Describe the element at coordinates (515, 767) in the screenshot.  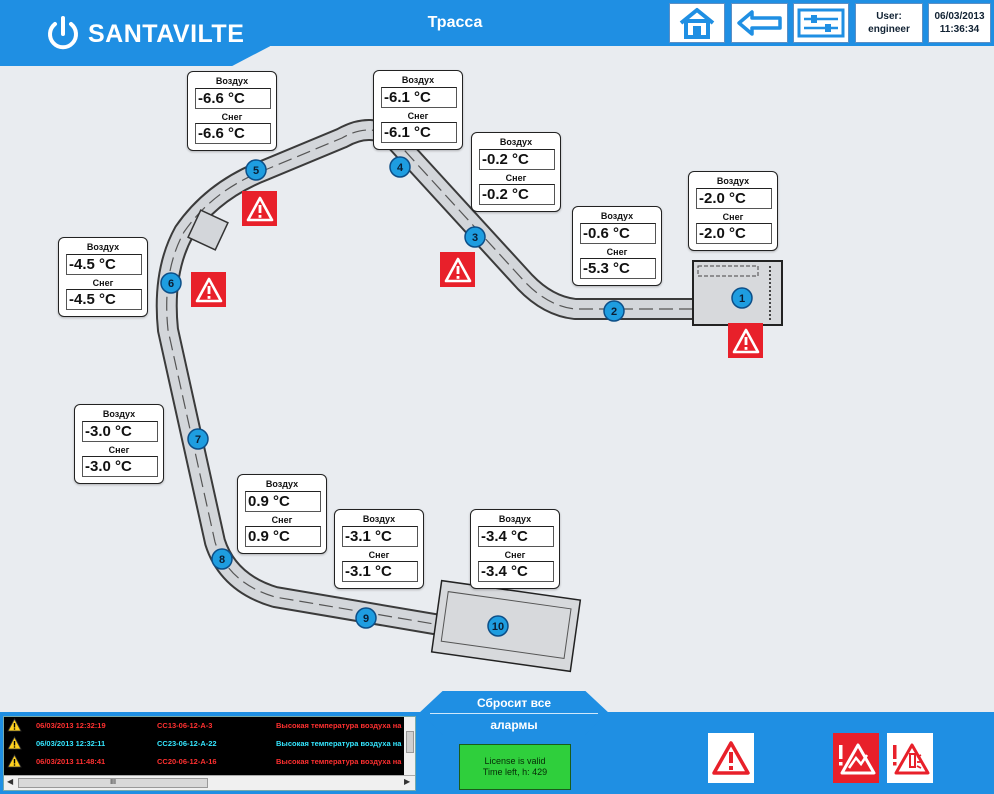
I see `license-status: License is valid Time left, h: 429` at that location.